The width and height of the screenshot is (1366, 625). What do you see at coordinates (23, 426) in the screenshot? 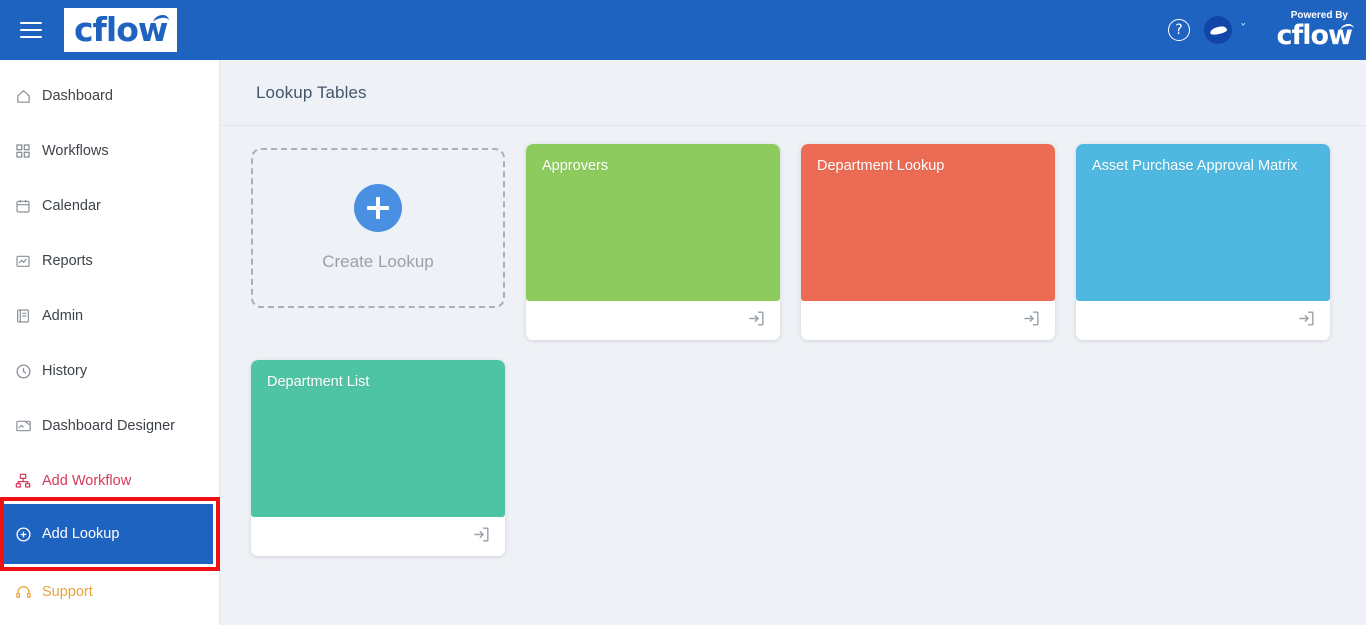
I see `dashboard-designer-icon` at bounding box center [23, 426].